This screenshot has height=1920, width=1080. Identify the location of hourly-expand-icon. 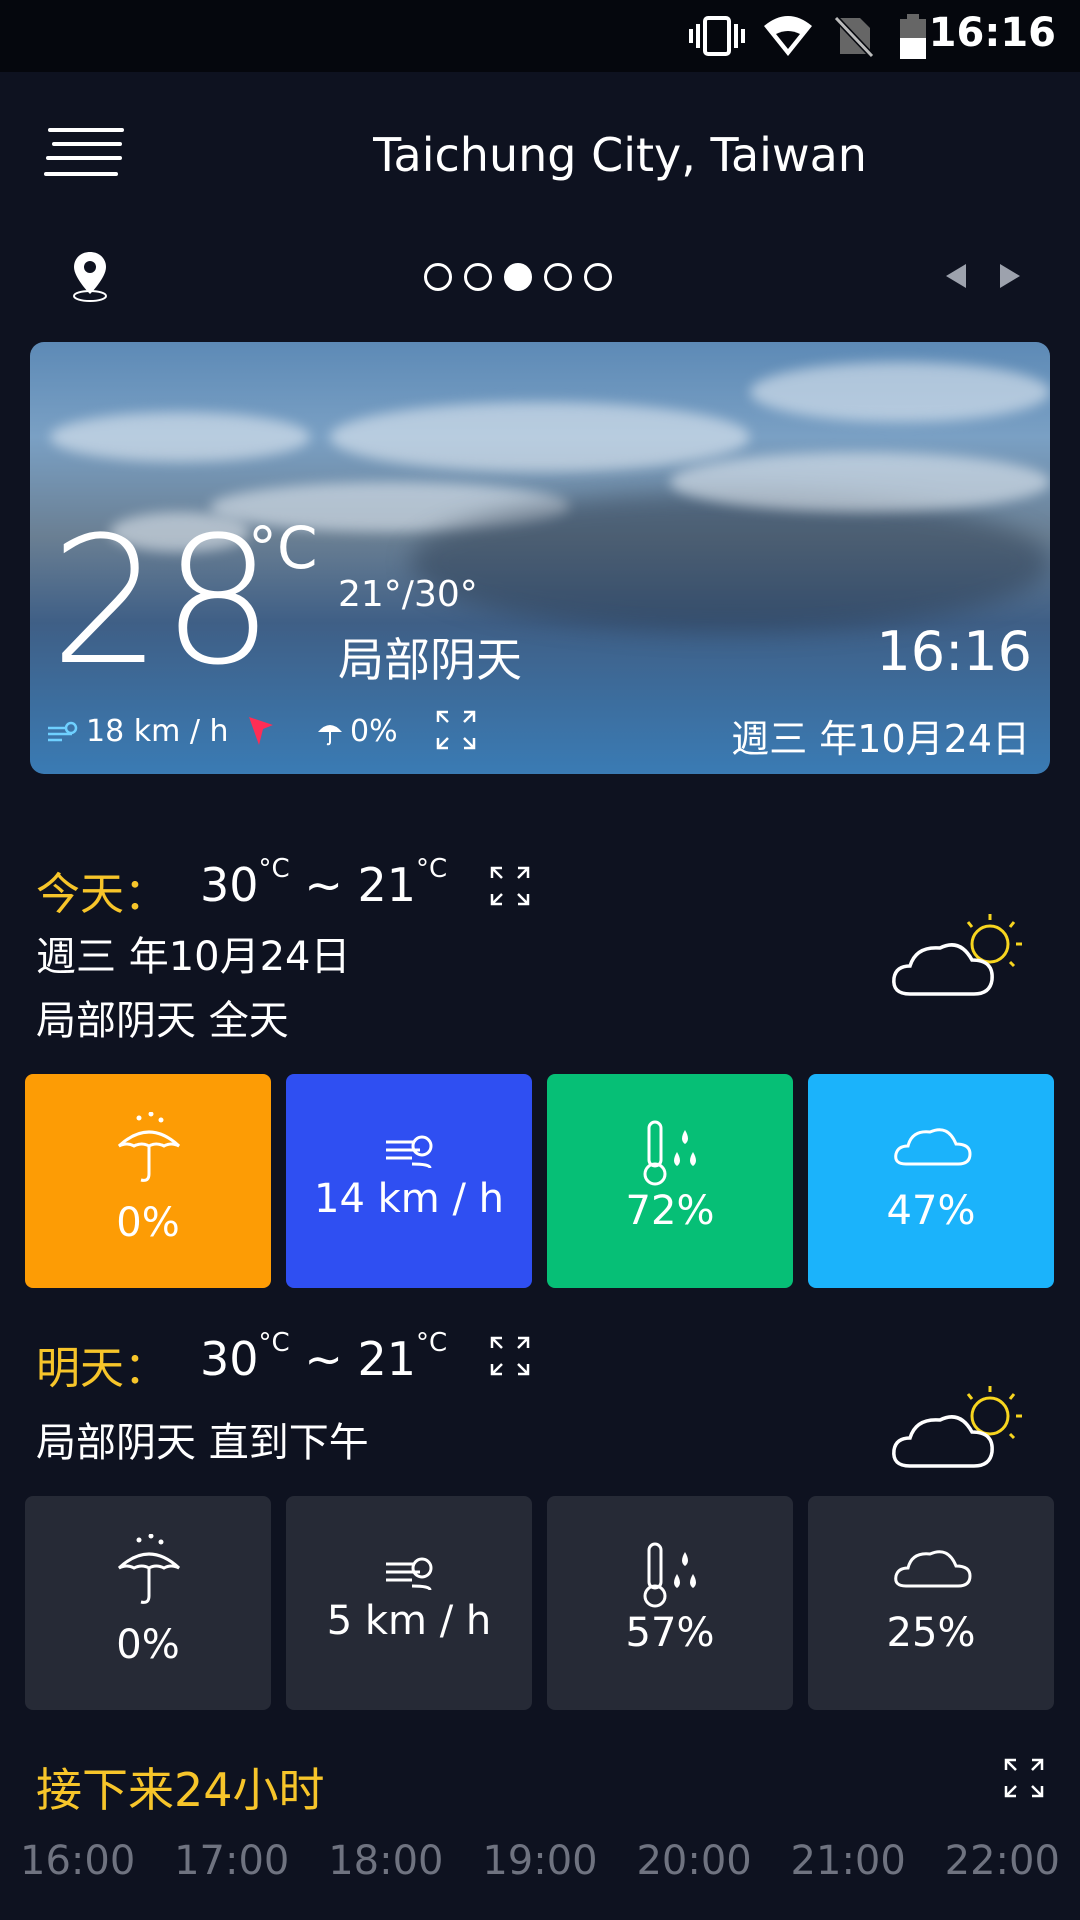
(1024, 1778).